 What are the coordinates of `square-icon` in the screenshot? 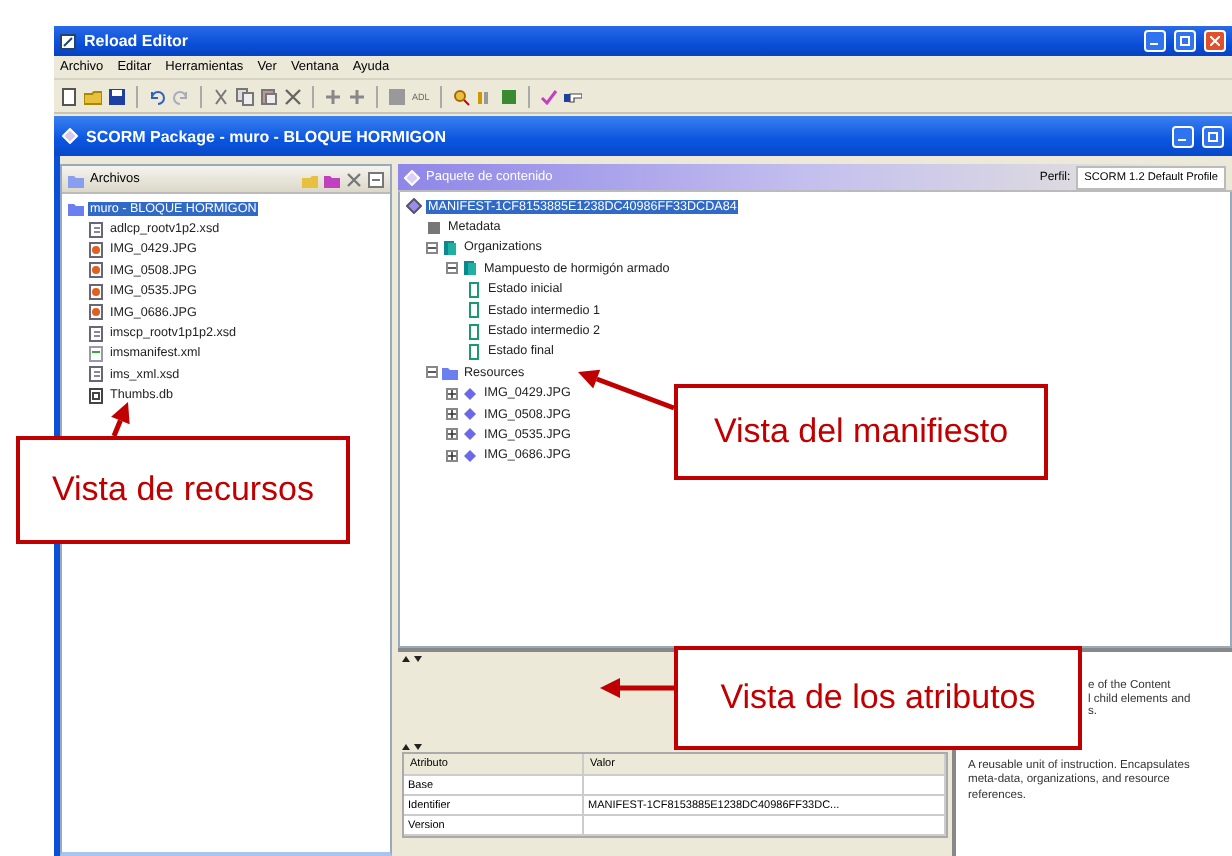 It's located at (397, 96).